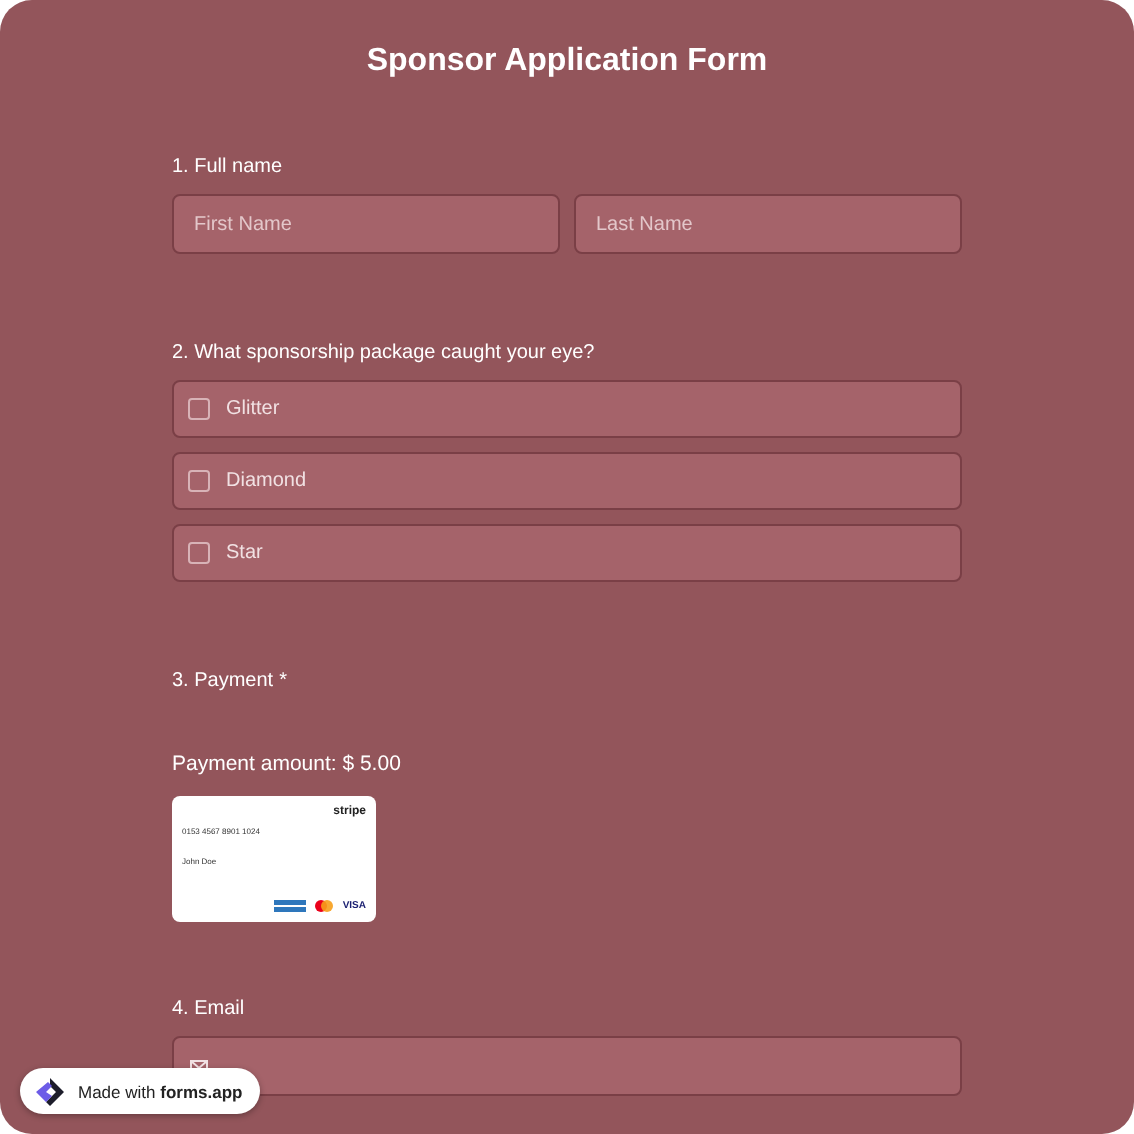  What do you see at coordinates (384, 353) in the screenshot?
I see `question-label: 2. What sponsorship package caught your eye?` at bounding box center [384, 353].